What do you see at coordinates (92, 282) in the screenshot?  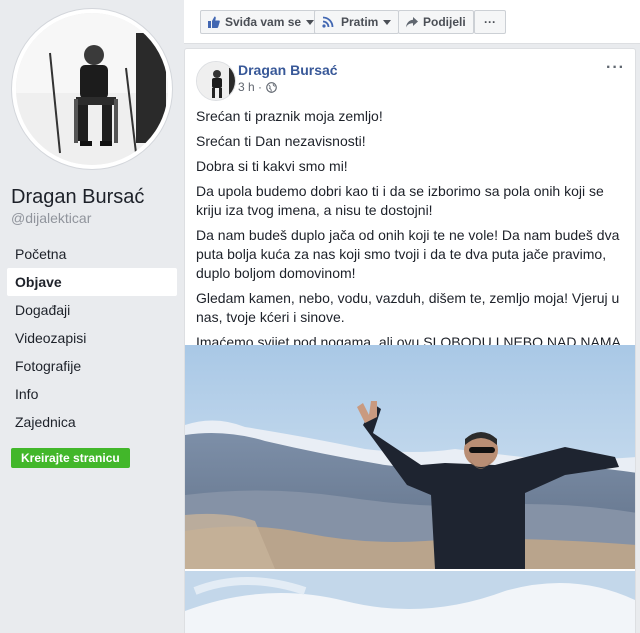 I see `sidebar-item-posts: Objave` at bounding box center [92, 282].